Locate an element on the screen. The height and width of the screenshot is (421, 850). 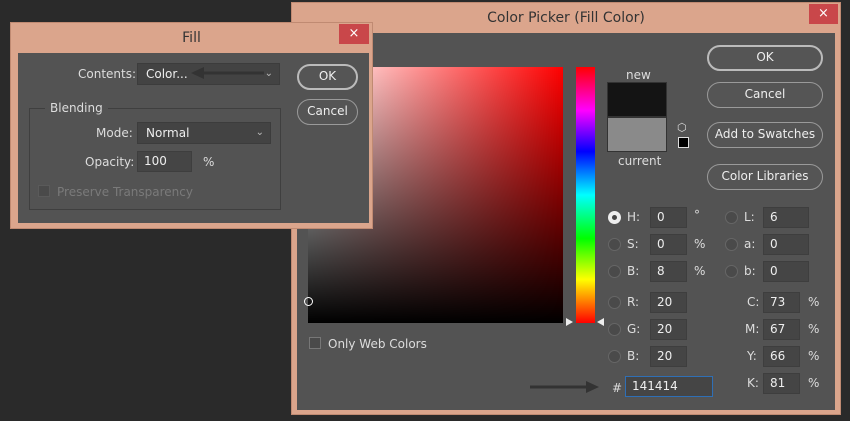
color-picker-close-button: × is located at coordinates (823, 14).